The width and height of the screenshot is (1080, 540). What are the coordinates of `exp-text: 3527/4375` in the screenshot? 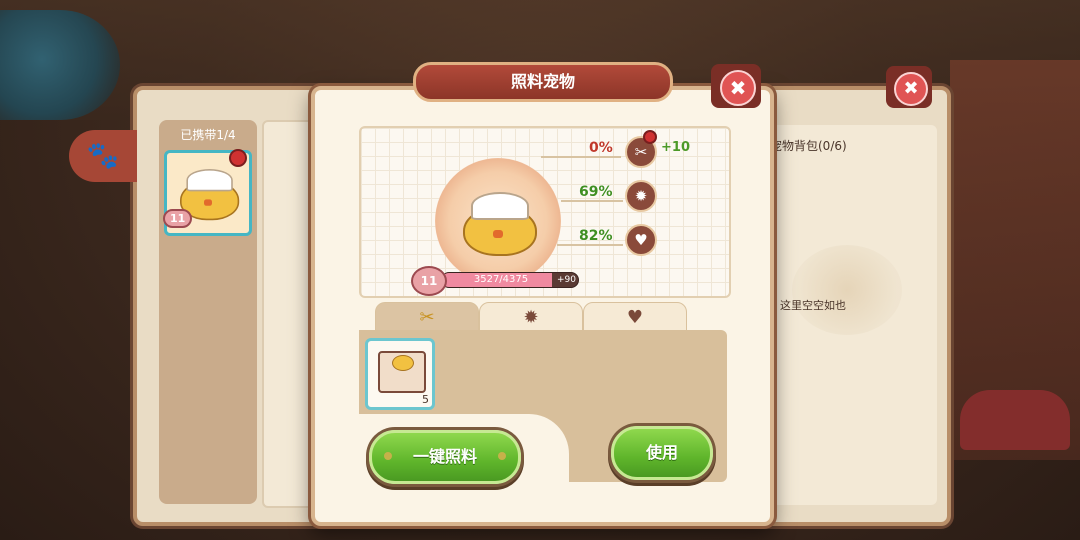 It's located at (501, 279).